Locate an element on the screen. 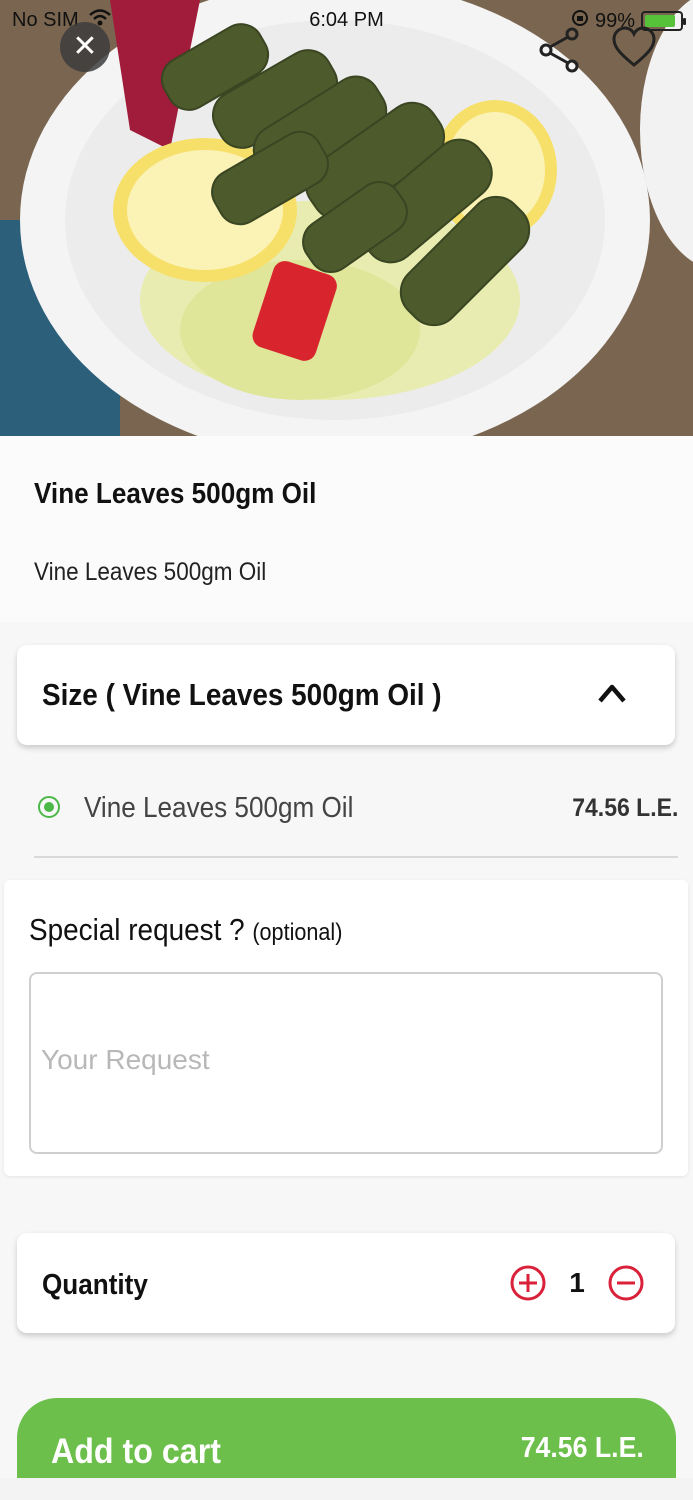 This screenshot has width=693, height=1500. size-title: Size ( Vine Leaves 500gm Oil ) is located at coordinates (242, 694).